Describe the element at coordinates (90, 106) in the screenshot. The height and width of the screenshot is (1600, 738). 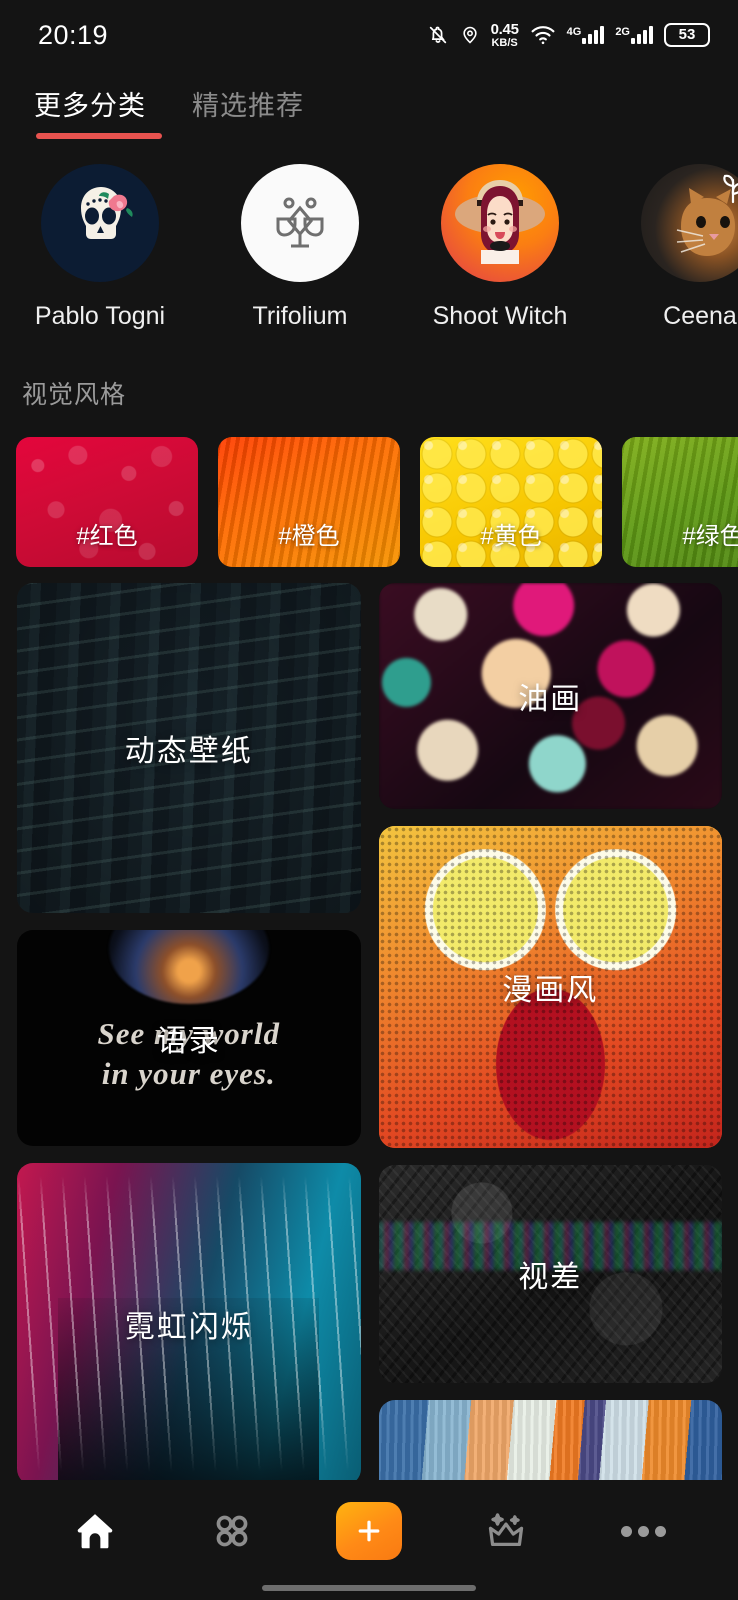
I see `tab-more-categories-label: 更多分类` at that location.